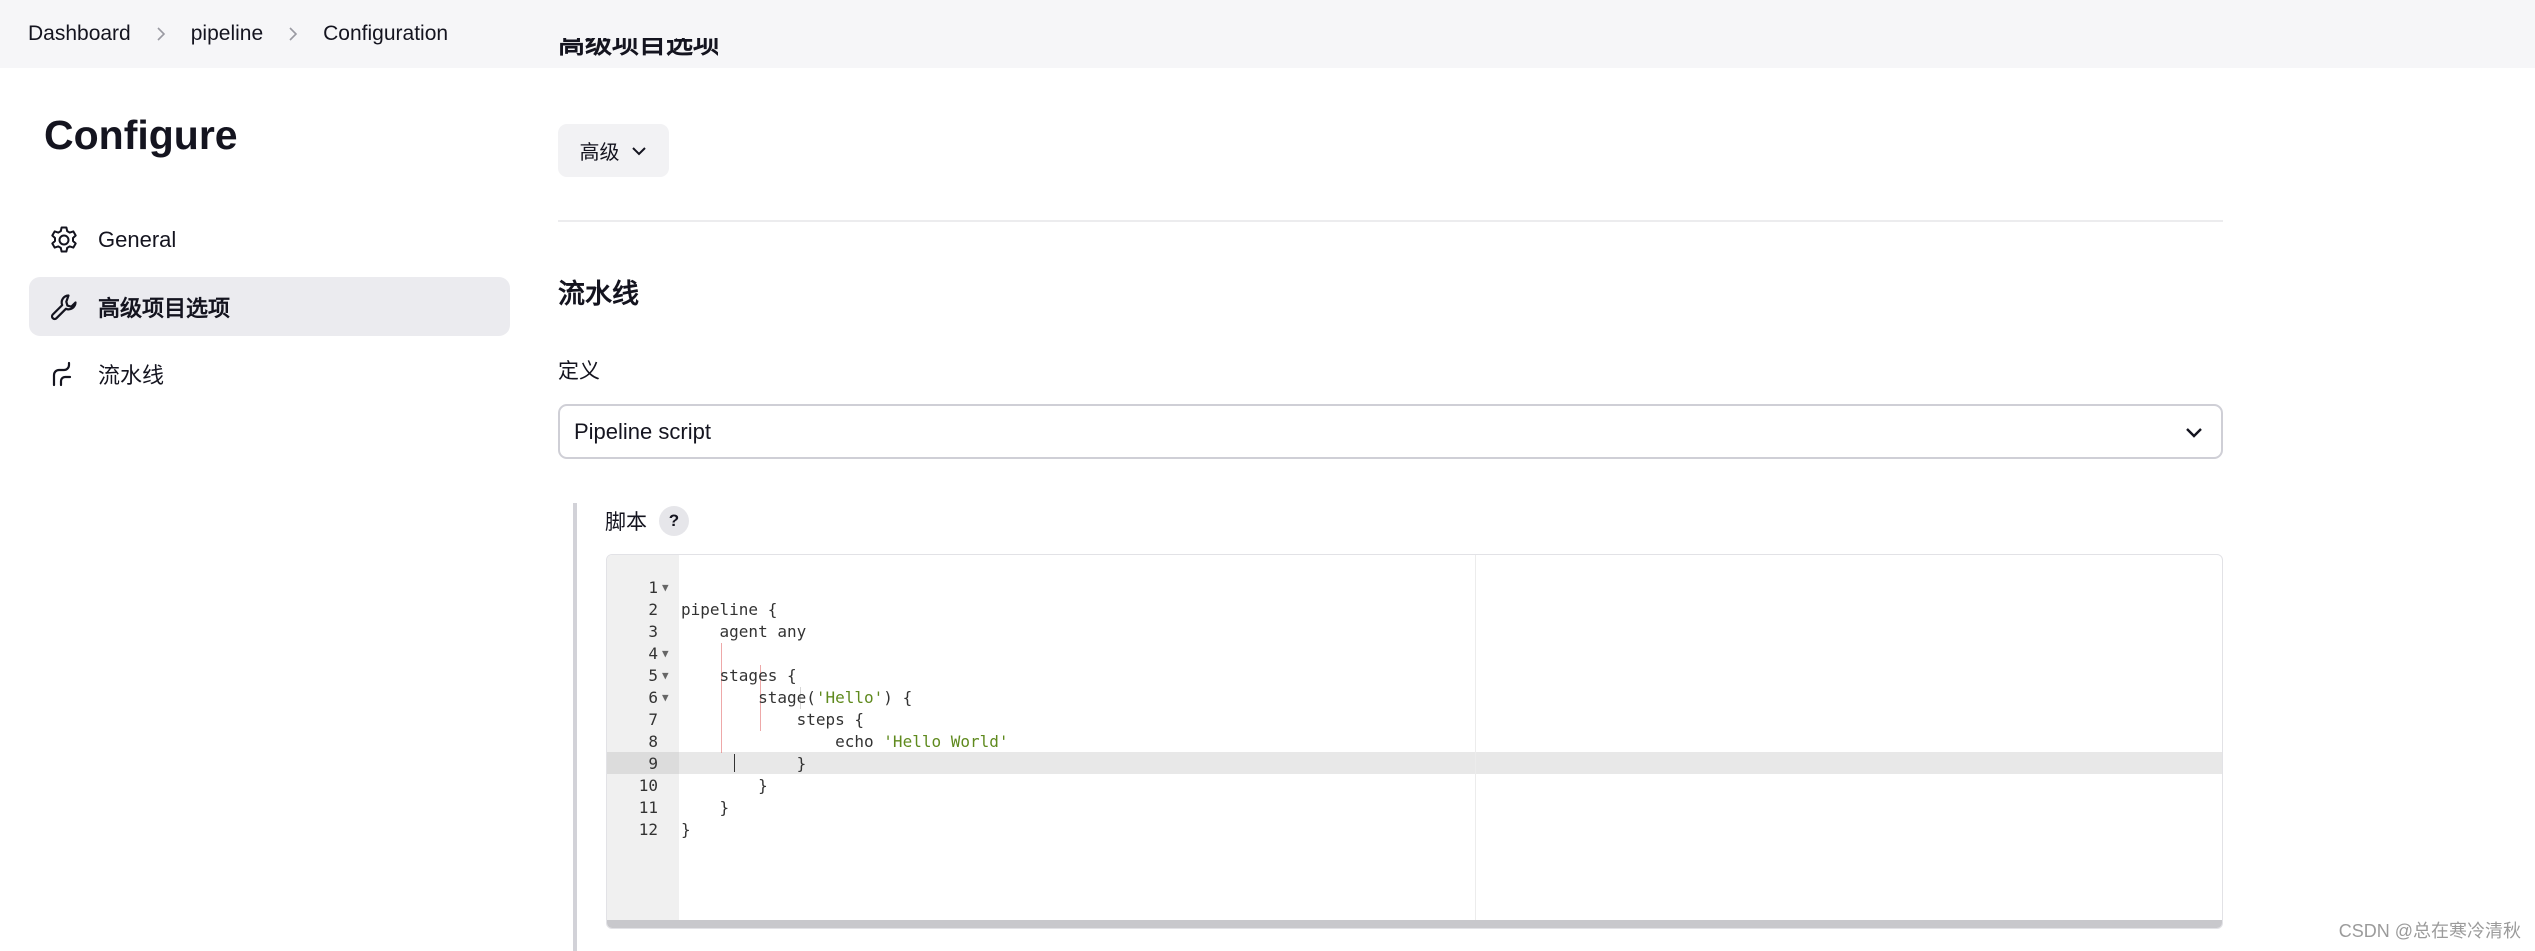  I want to click on advanced-button: 高级, so click(613, 150).